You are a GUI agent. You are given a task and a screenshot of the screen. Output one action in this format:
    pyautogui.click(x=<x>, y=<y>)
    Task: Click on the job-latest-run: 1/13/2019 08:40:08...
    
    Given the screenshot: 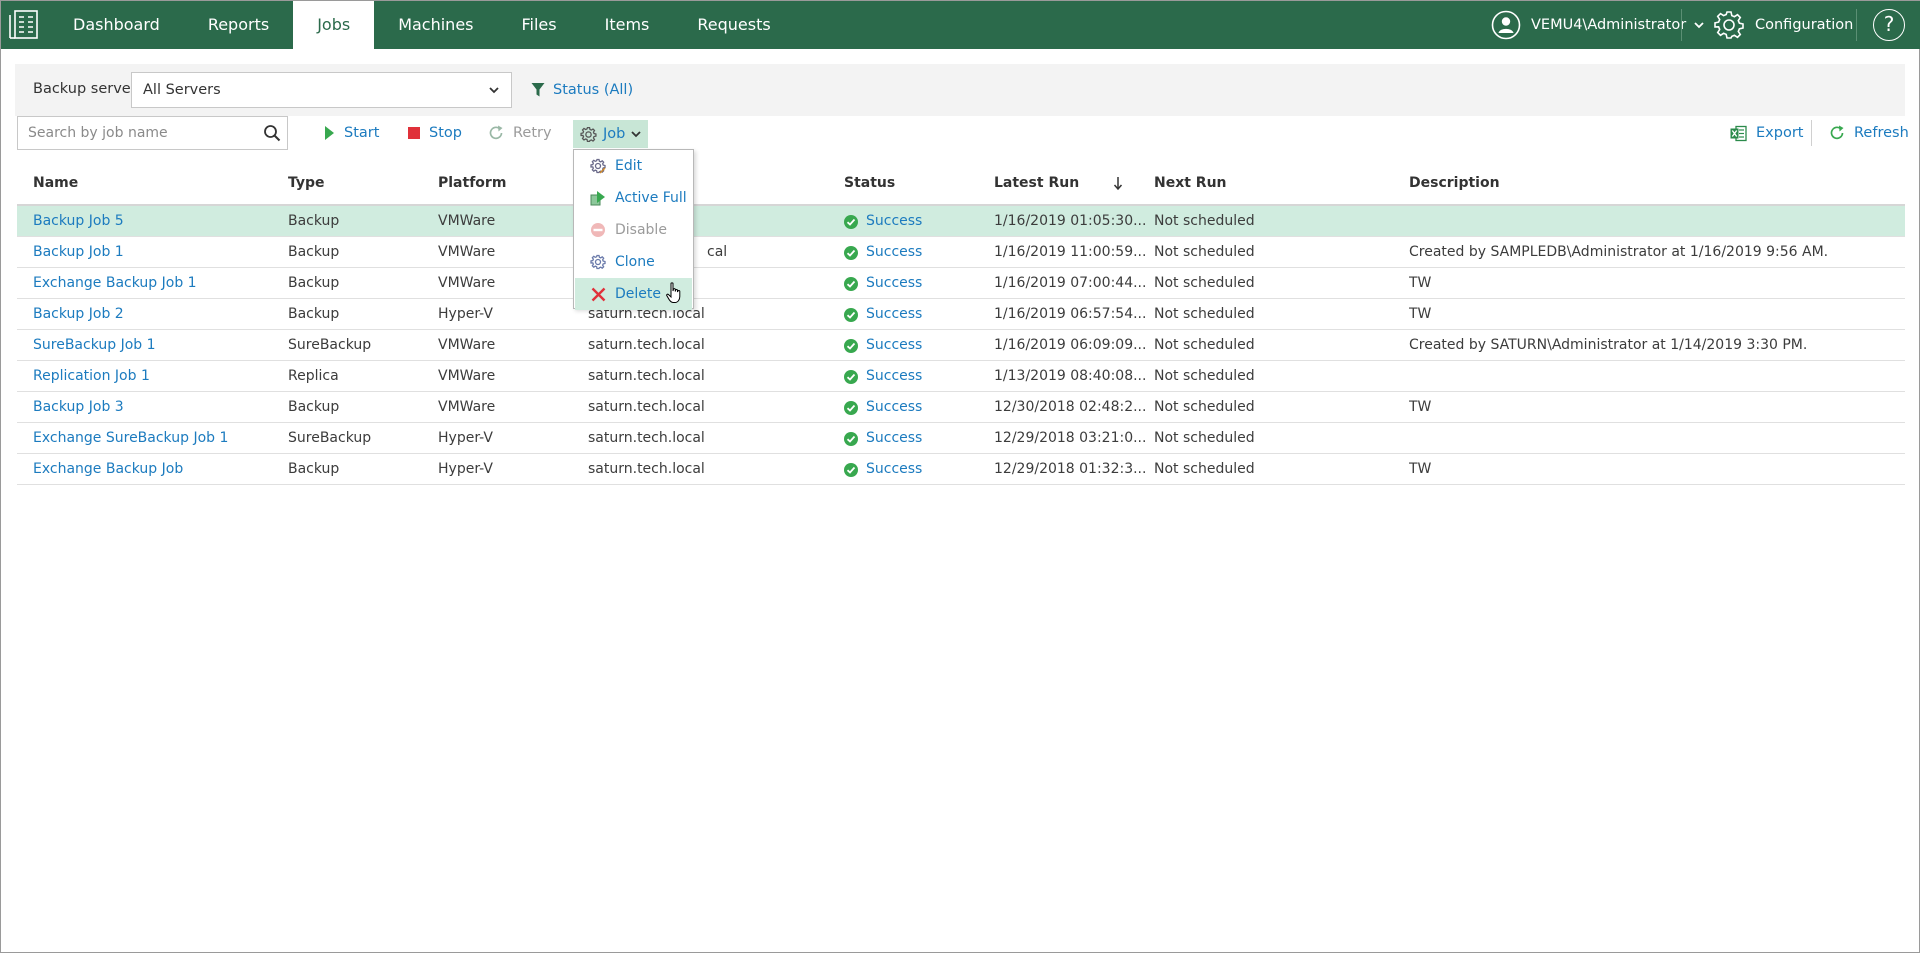 What is the action you would take?
    pyautogui.click(x=1070, y=376)
    